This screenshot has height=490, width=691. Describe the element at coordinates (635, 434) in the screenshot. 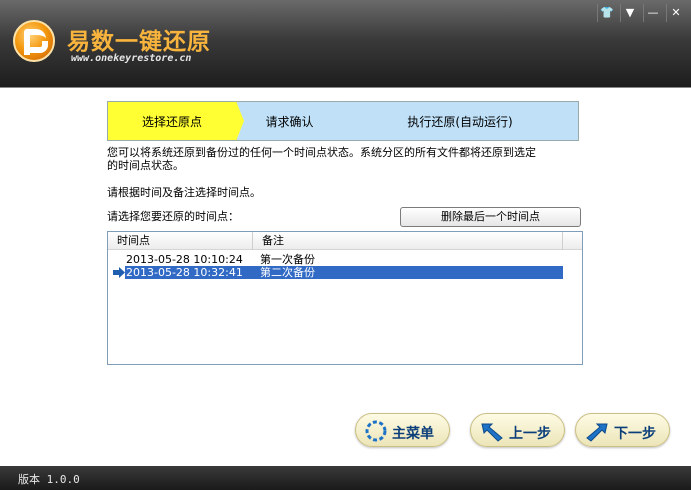

I see `next-step-label: 下一步` at that location.